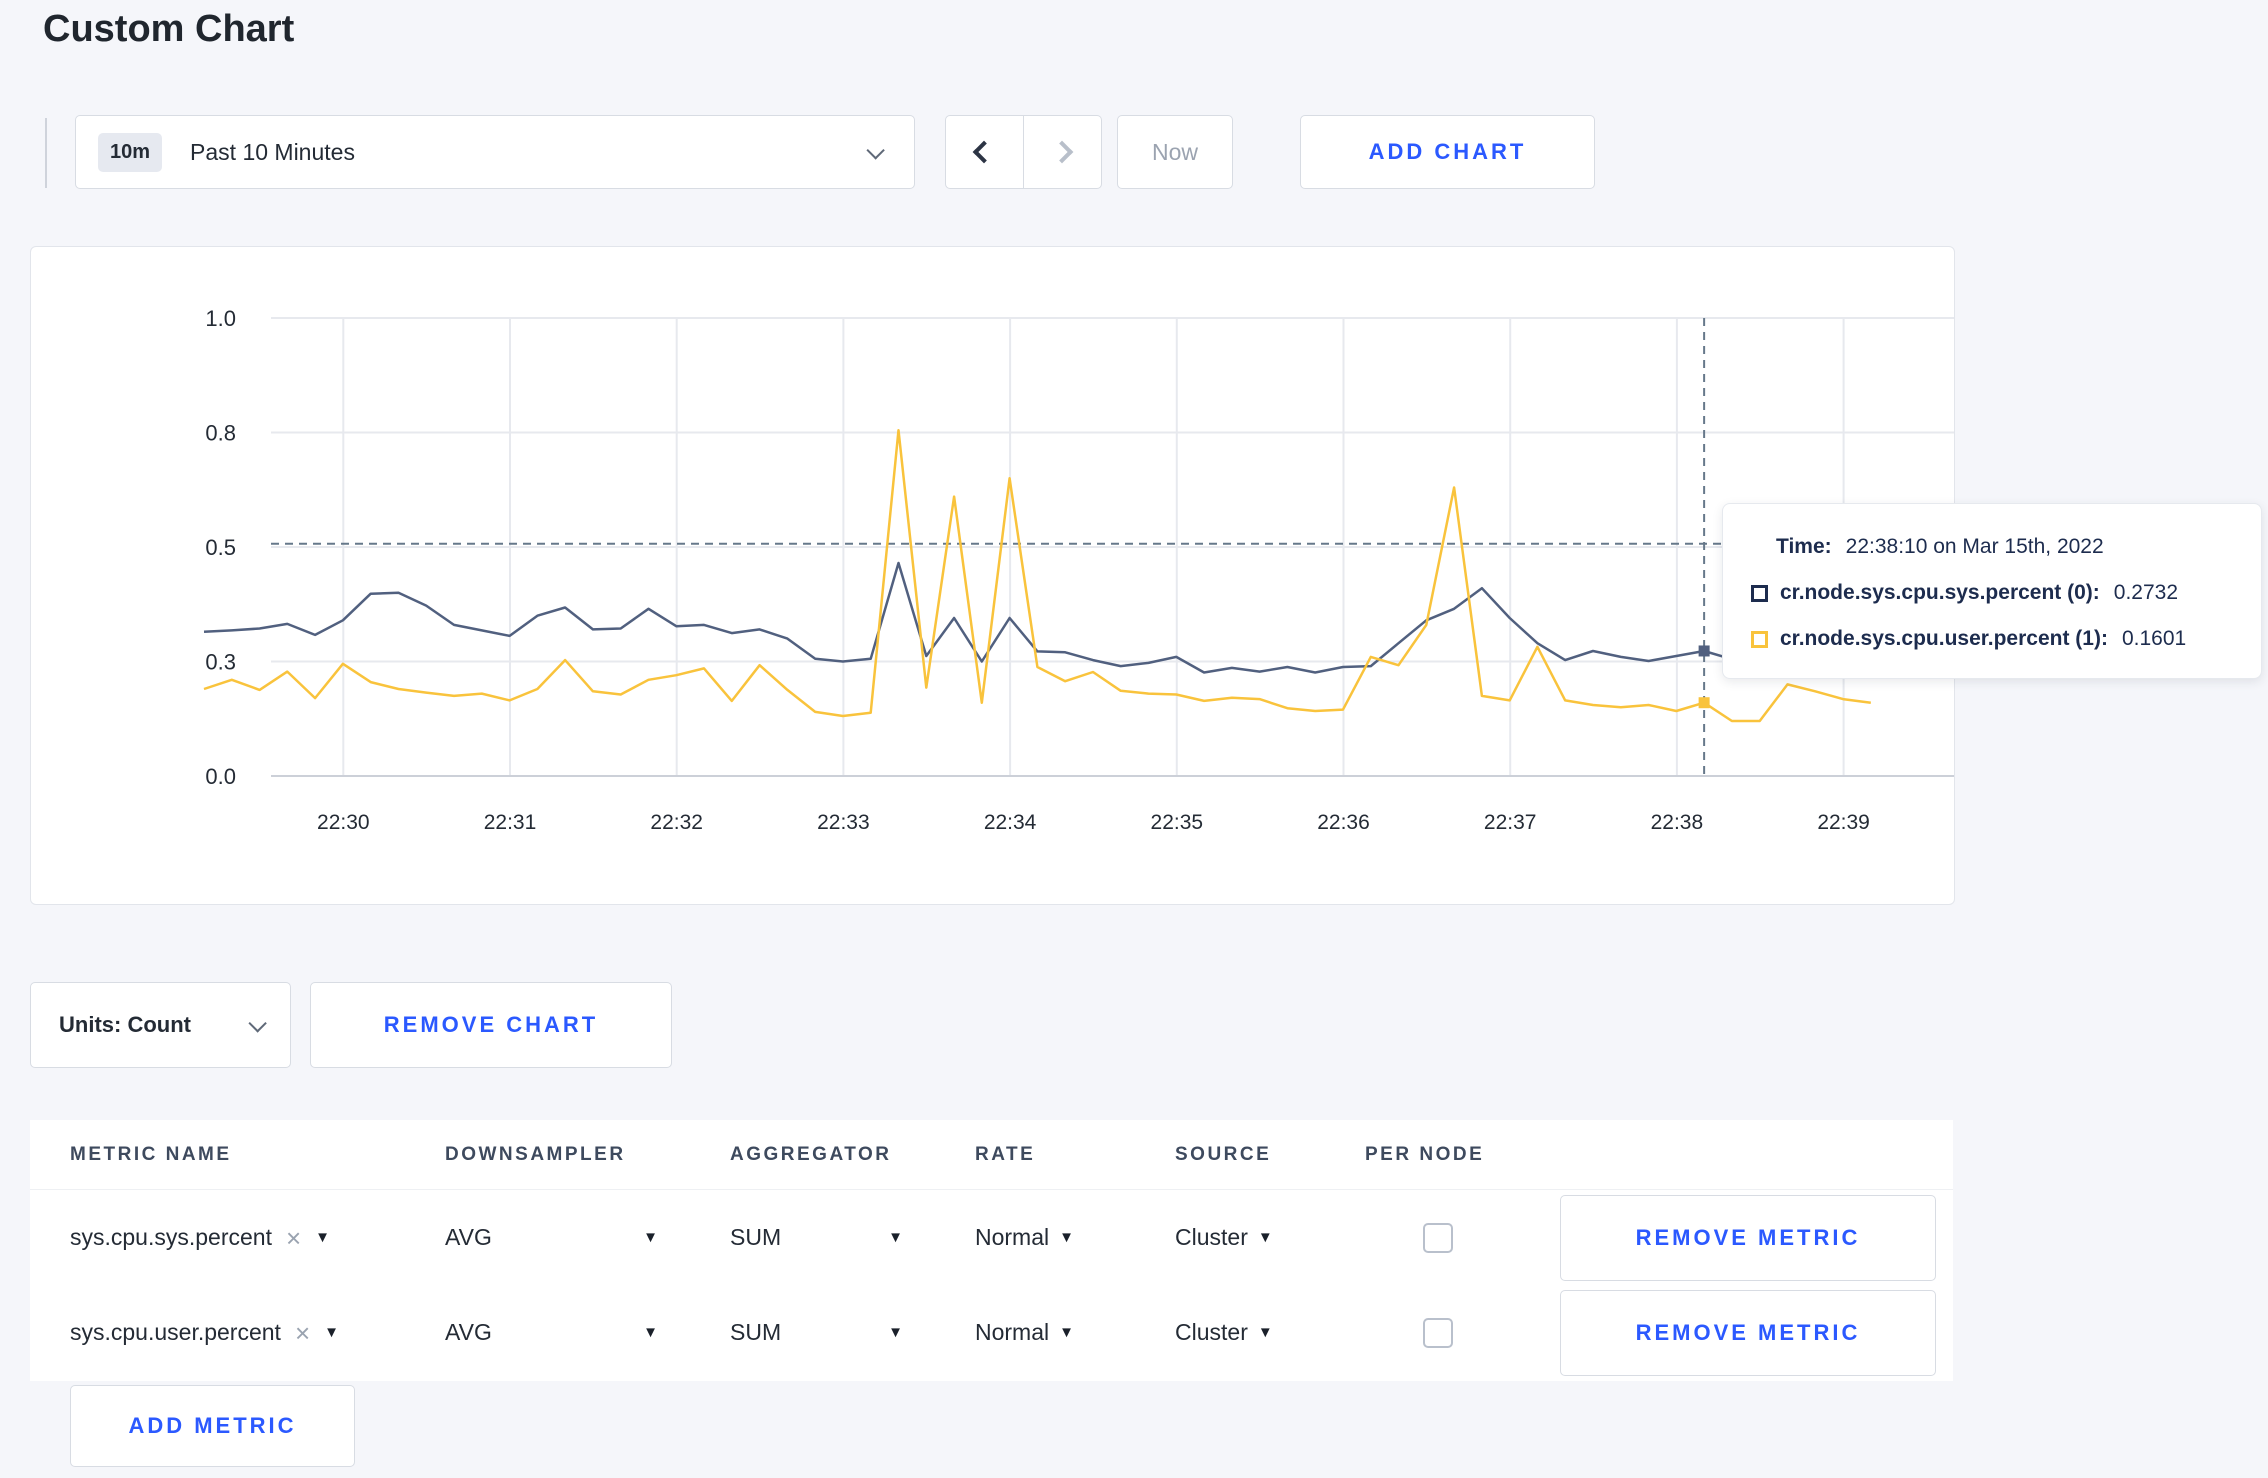 The image size is (2268, 1478). Describe the element at coordinates (535, 1154) in the screenshot. I see `col-header-downsampler: DOWNSAMPLER` at that location.